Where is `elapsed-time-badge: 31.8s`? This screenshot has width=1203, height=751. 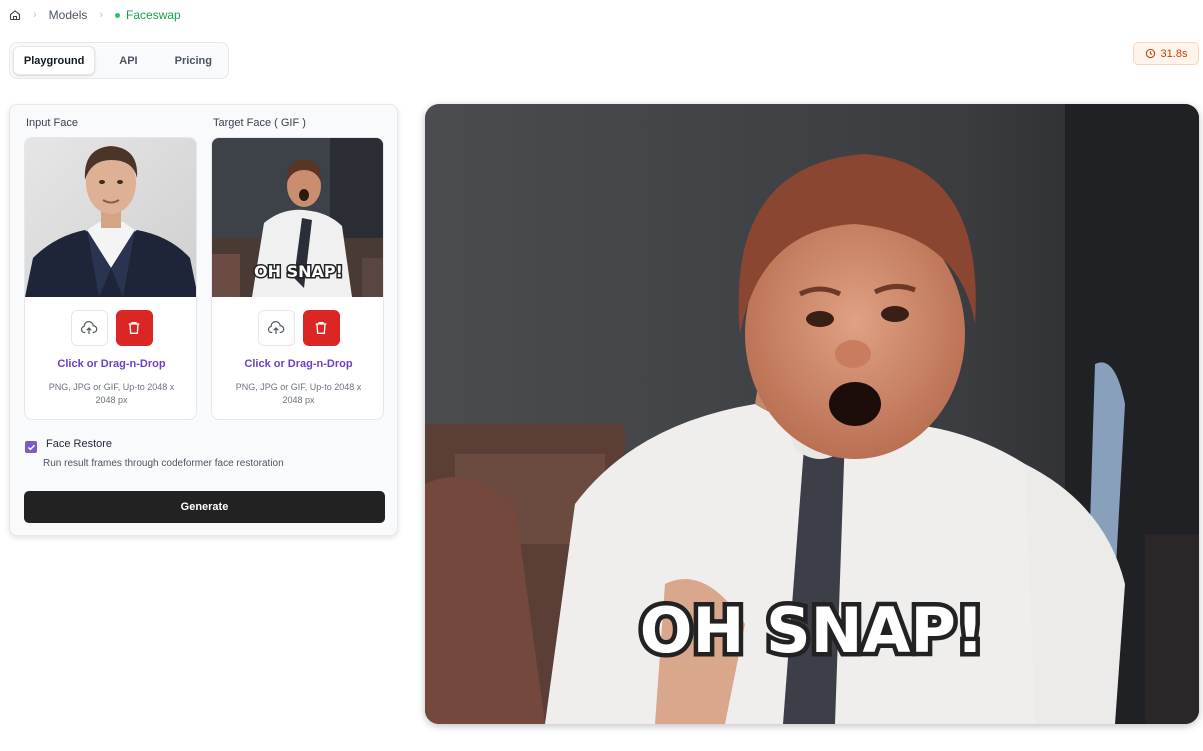
elapsed-time-badge: 31.8s is located at coordinates (1166, 53).